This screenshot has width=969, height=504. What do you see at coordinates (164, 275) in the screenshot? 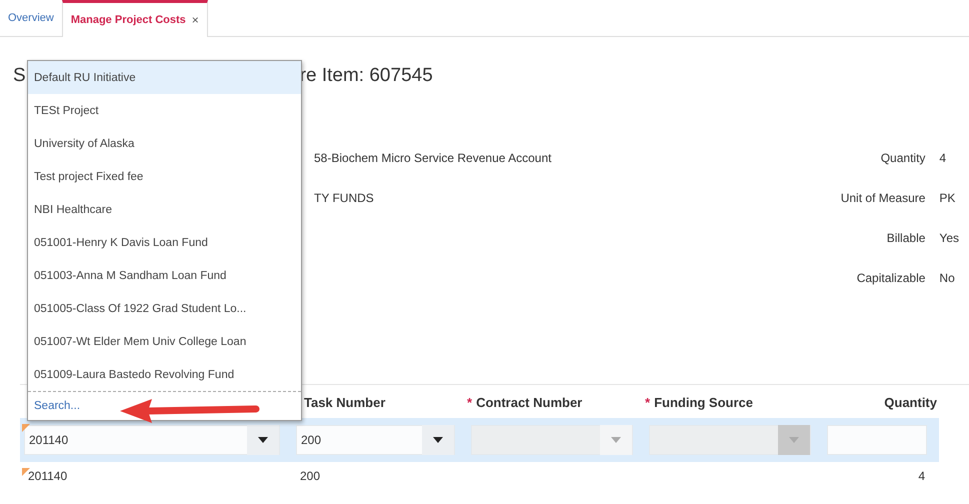
I see `menu-item: 051003-Anna M Sandham Loan Fund` at bounding box center [164, 275].